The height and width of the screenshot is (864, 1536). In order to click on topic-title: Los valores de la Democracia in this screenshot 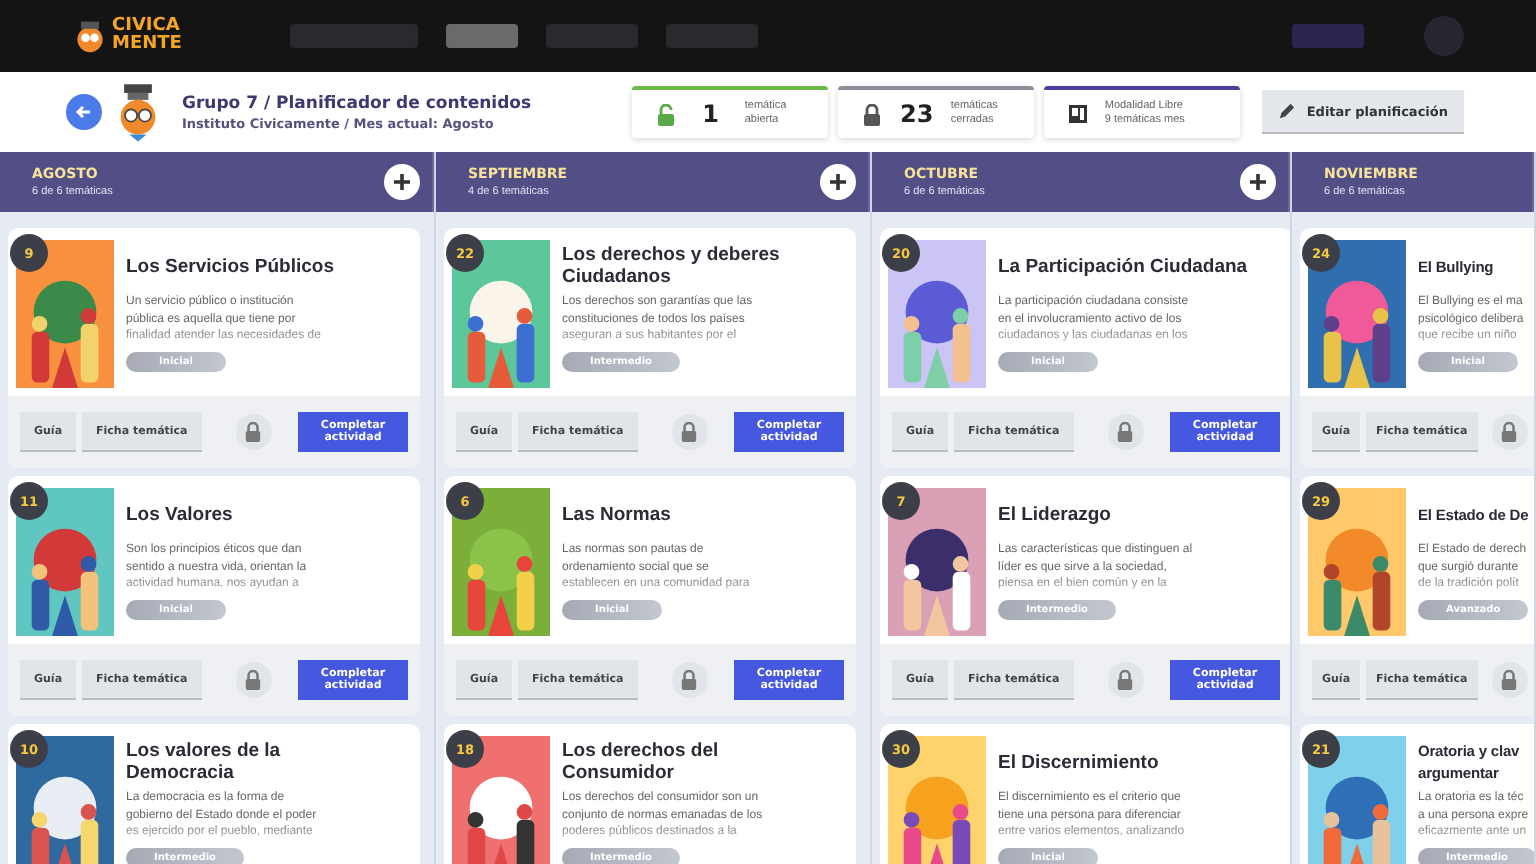, I will do `click(204, 762)`.